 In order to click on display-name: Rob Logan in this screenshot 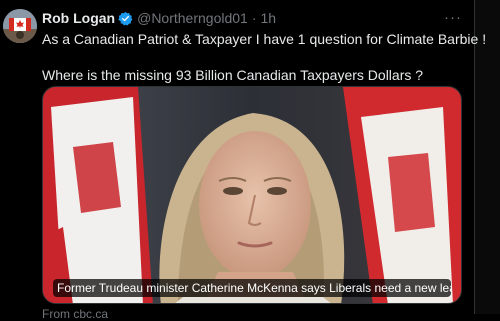, I will do `click(78, 18)`.